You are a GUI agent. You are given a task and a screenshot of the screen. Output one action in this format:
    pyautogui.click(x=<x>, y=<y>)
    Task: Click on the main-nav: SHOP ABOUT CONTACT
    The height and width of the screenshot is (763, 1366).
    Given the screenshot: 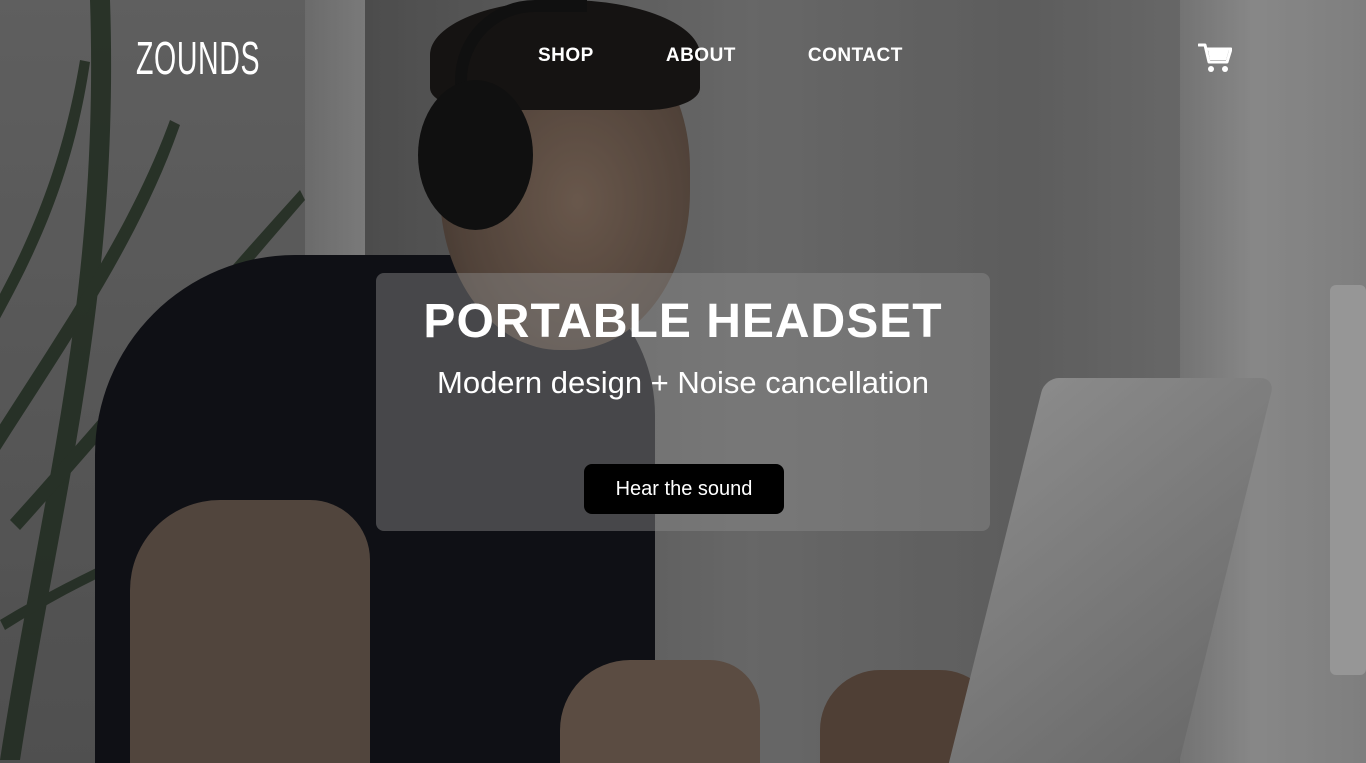 What is the action you would take?
    pyautogui.click(x=720, y=56)
    